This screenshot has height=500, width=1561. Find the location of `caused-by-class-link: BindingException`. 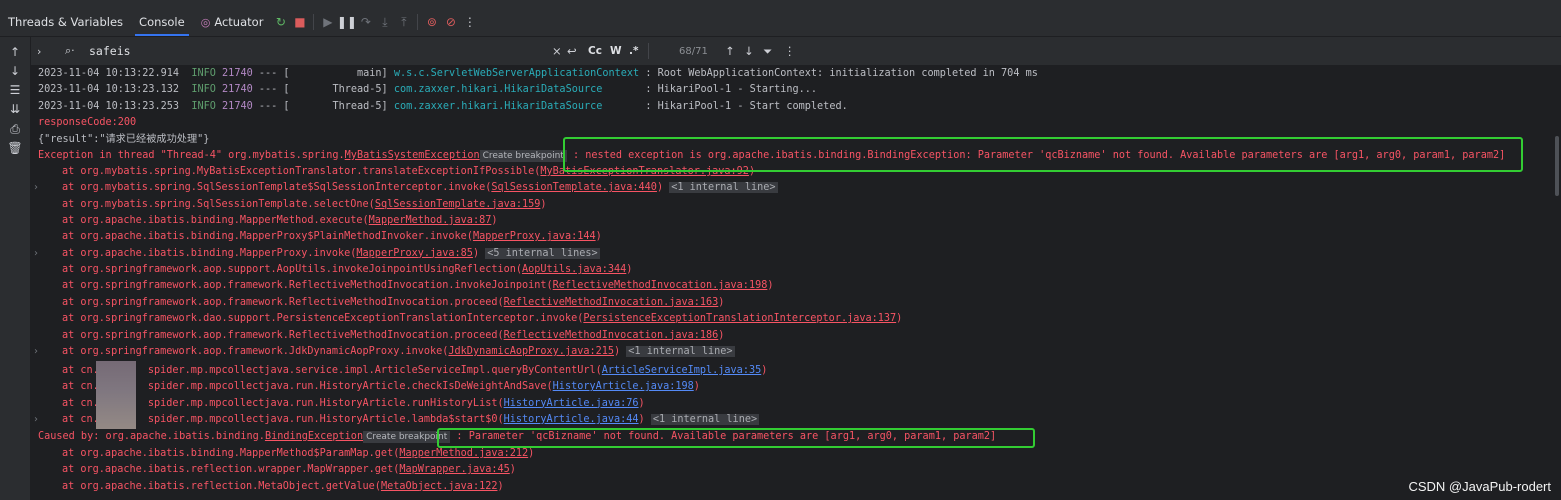

caused-by-class-link: BindingException is located at coordinates (314, 436).